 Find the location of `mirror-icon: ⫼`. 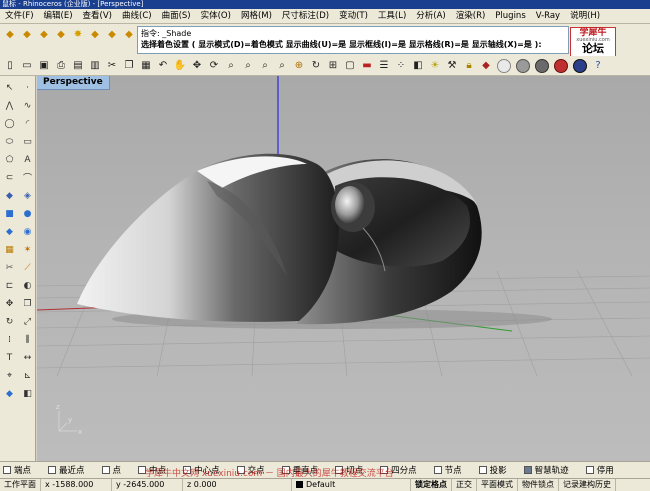

mirror-icon: ⫼ is located at coordinates (27, 339).